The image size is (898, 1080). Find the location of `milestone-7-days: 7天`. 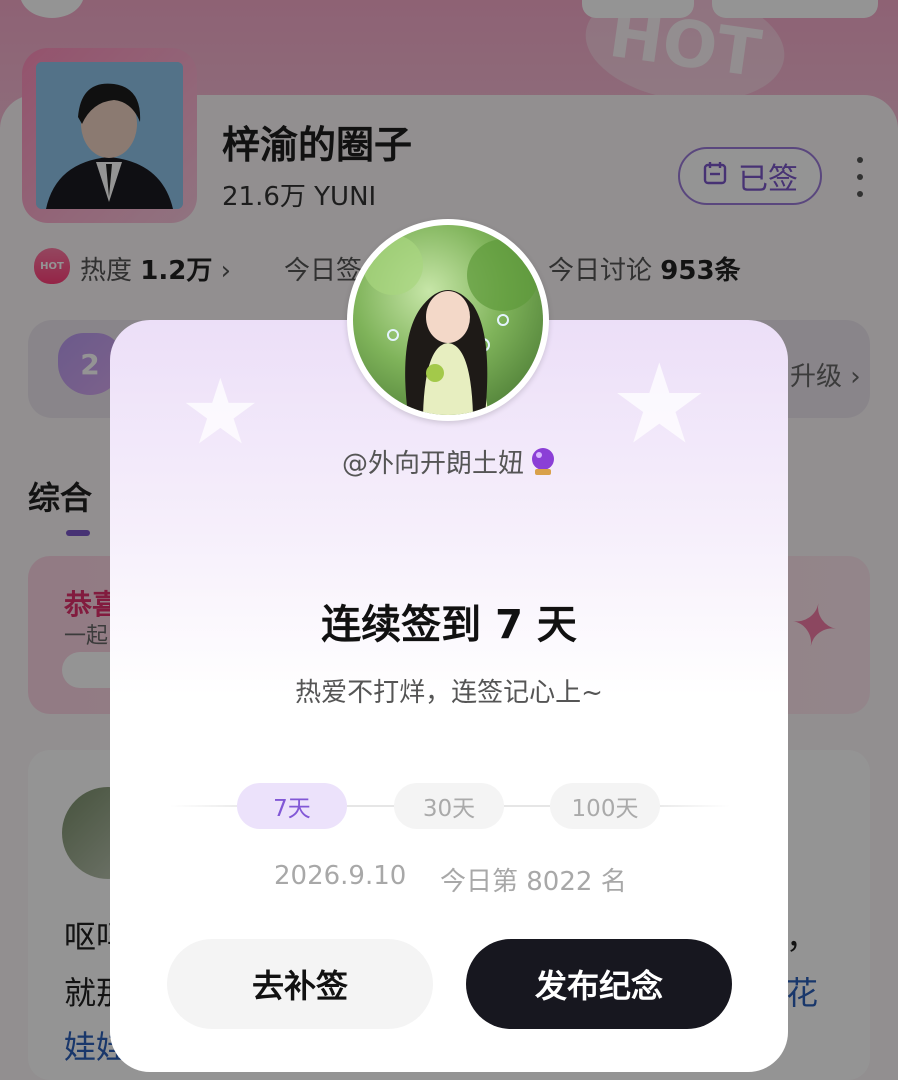

milestone-7-days: 7天 is located at coordinates (292, 806).